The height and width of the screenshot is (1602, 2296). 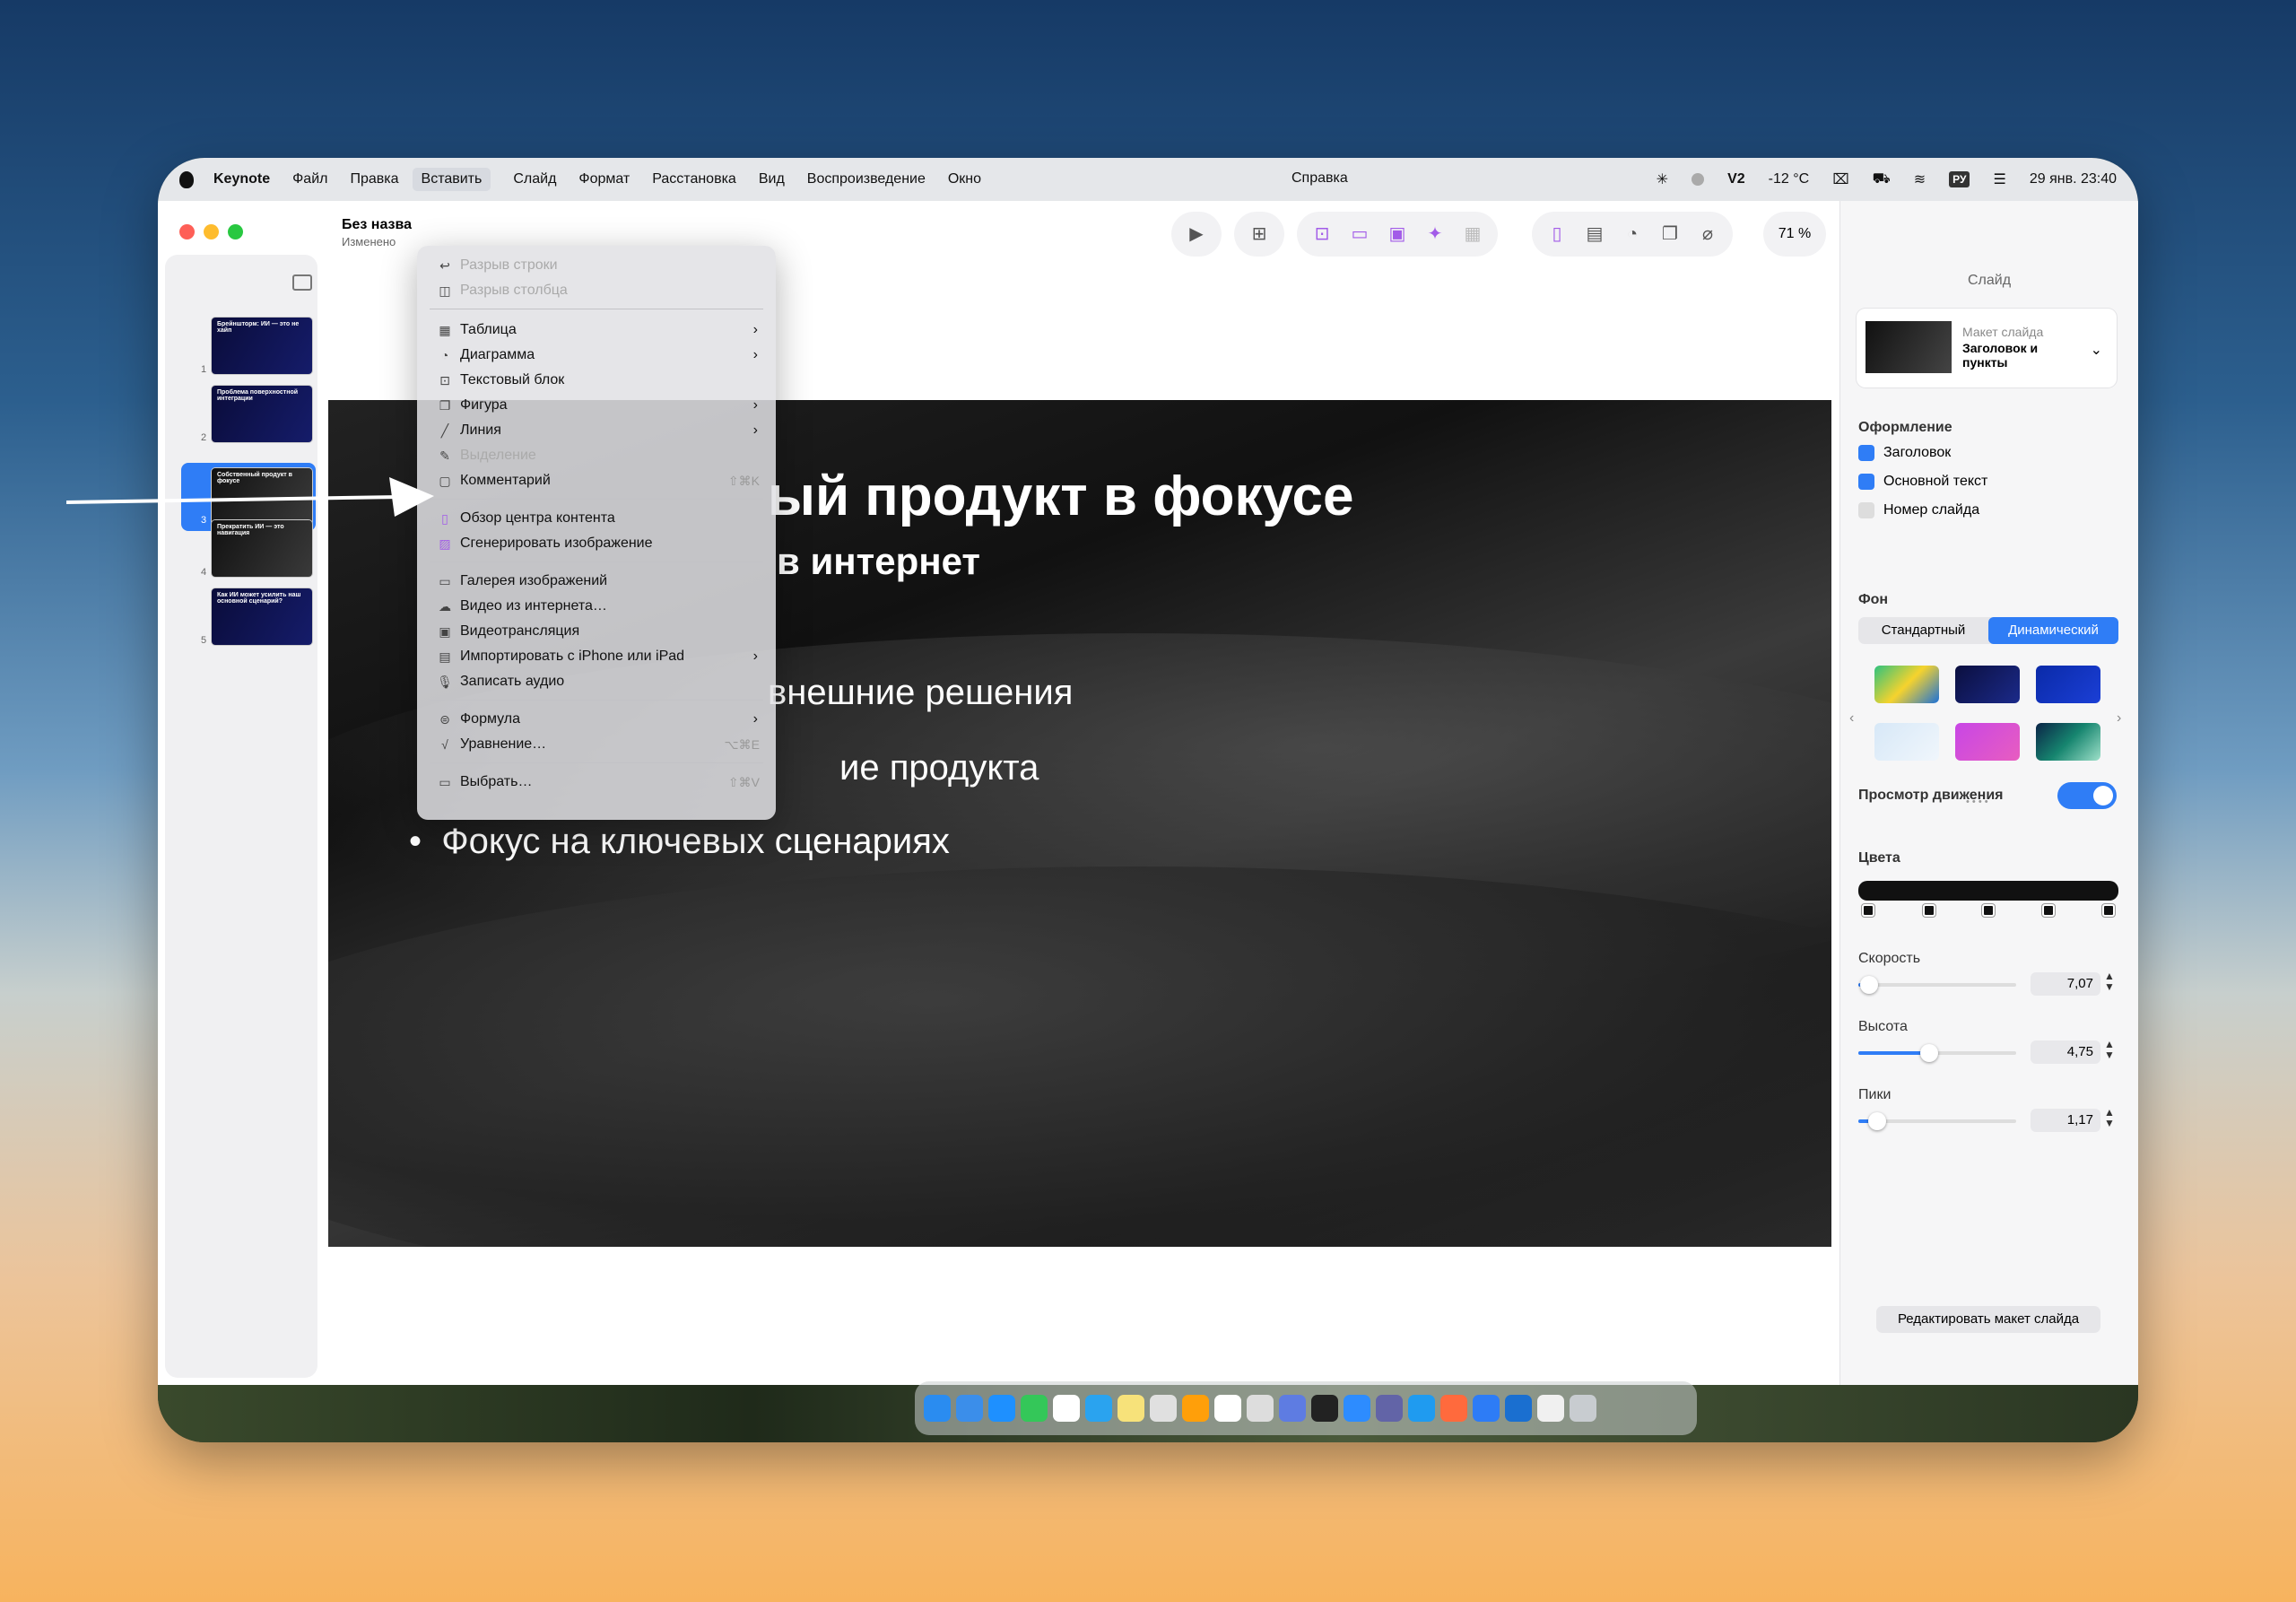 What do you see at coordinates (1918, 510) in the screenshot?
I see `checkbox-slide-number: Номер слайда` at bounding box center [1918, 510].